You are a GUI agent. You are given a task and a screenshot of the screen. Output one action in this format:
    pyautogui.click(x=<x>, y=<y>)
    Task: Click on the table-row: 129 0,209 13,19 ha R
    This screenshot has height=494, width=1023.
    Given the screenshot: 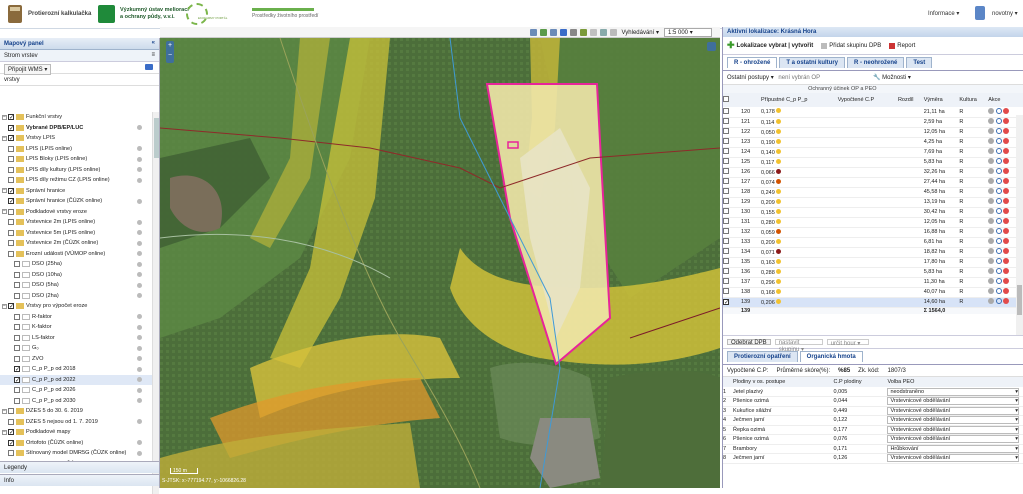 What is the action you would take?
    pyautogui.click(x=873, y=202)
    